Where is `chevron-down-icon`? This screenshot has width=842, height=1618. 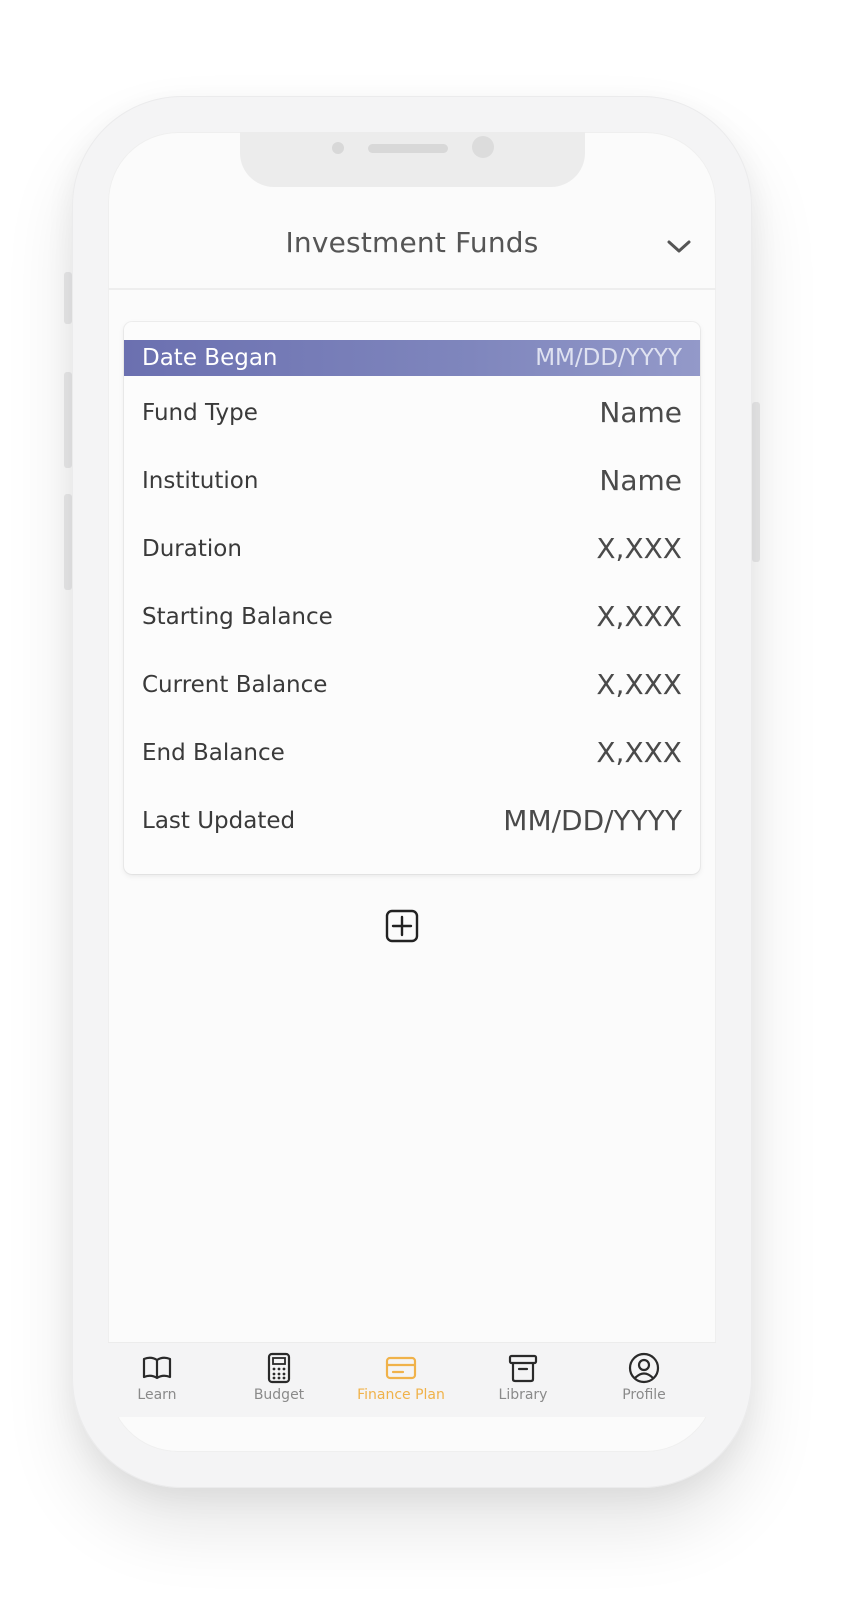 chevron-down-icon is located at coordinates (679, 247).